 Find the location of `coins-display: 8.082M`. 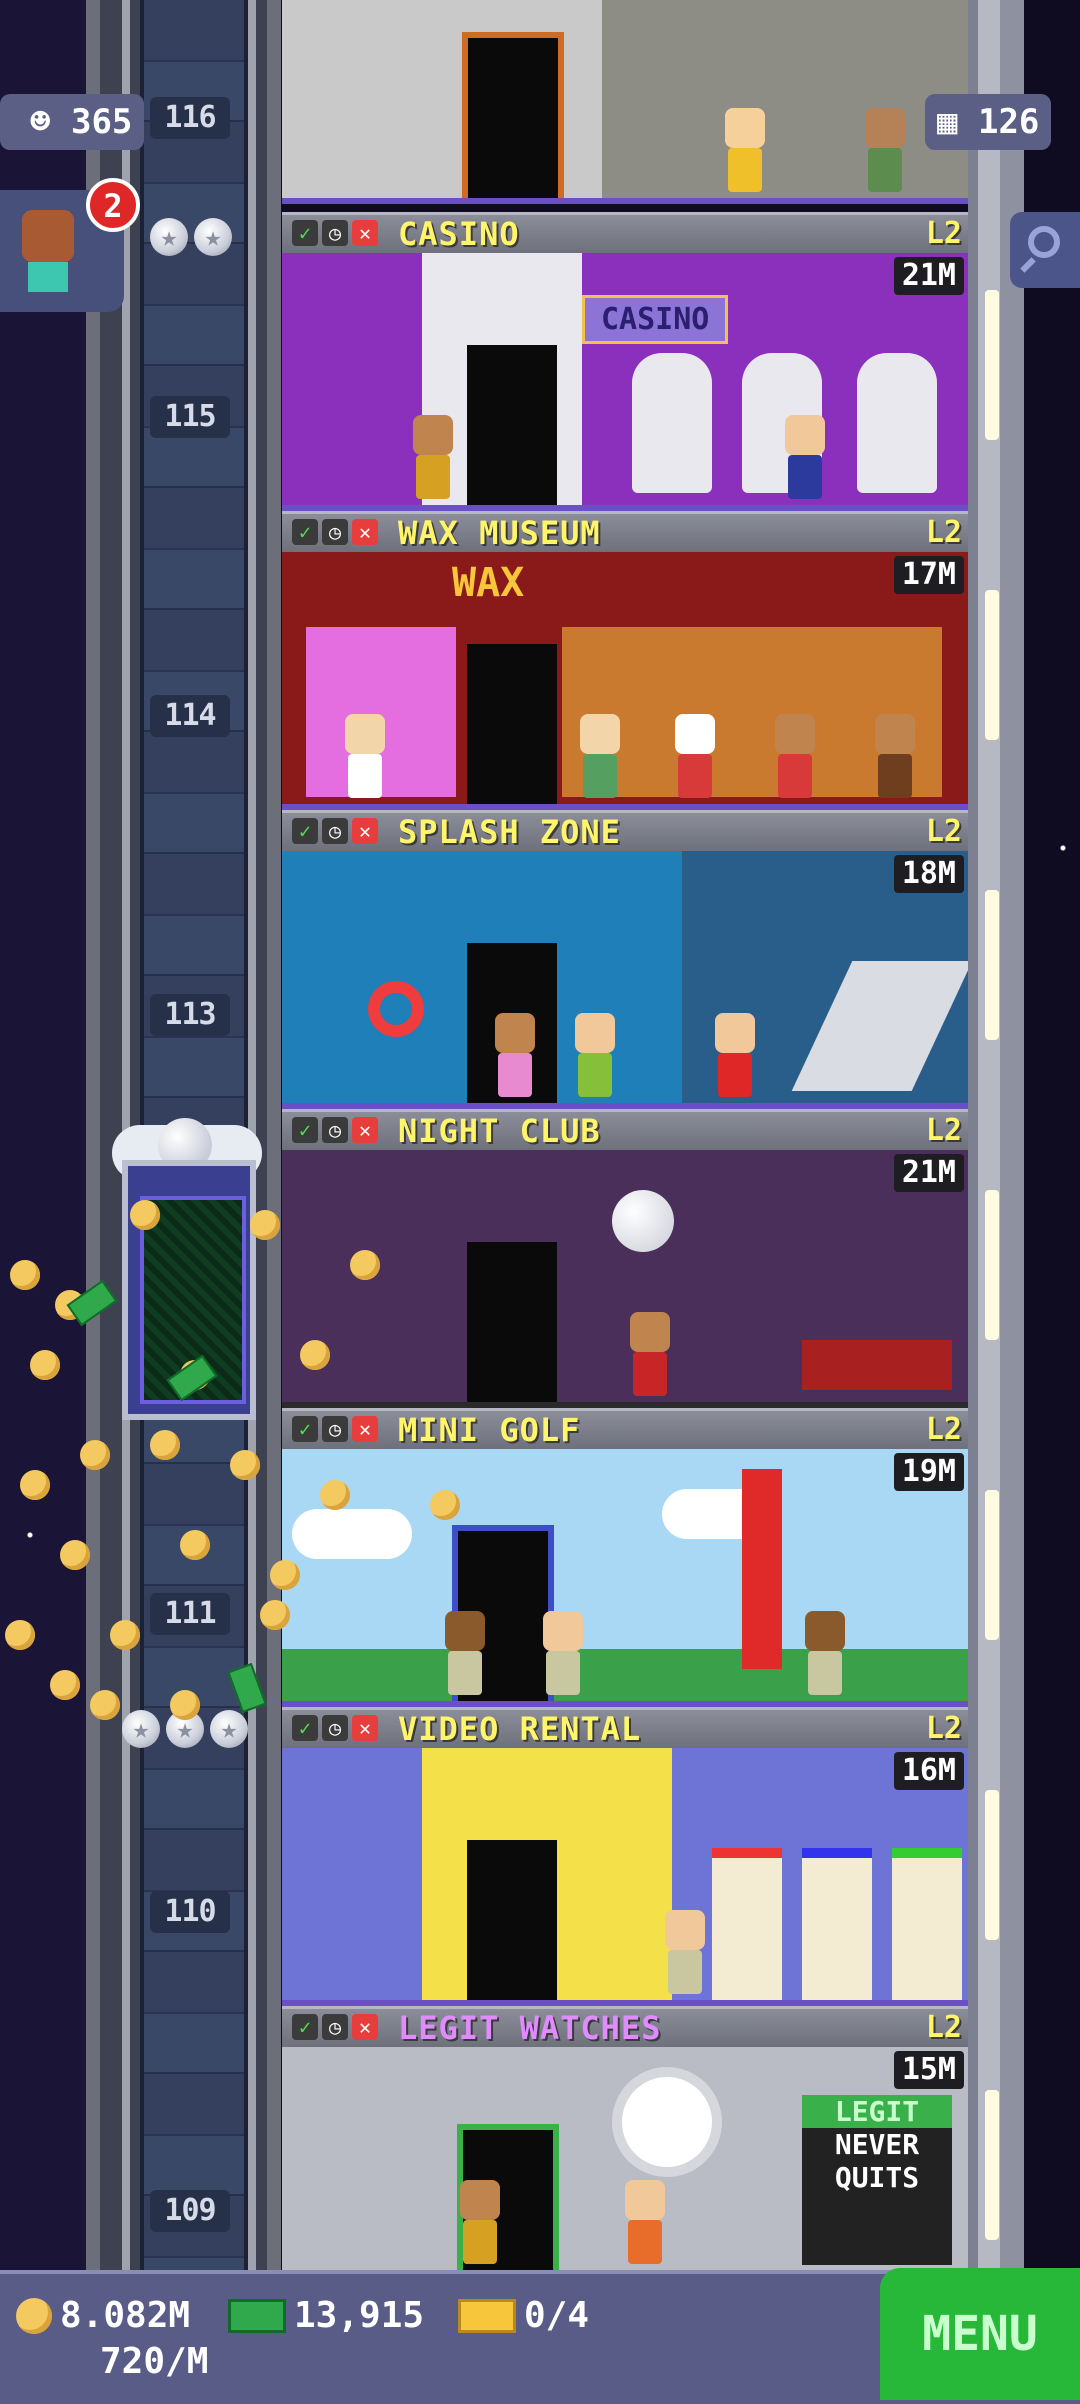

coins-display: 8.082M is located at coordinates (103, 2316).